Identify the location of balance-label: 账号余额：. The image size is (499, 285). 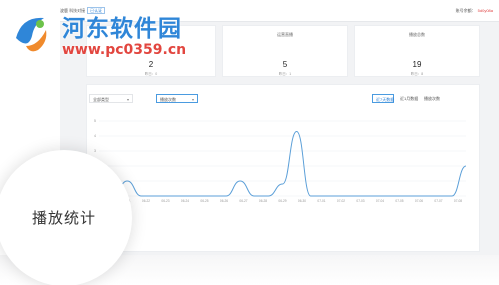
(465, 10).